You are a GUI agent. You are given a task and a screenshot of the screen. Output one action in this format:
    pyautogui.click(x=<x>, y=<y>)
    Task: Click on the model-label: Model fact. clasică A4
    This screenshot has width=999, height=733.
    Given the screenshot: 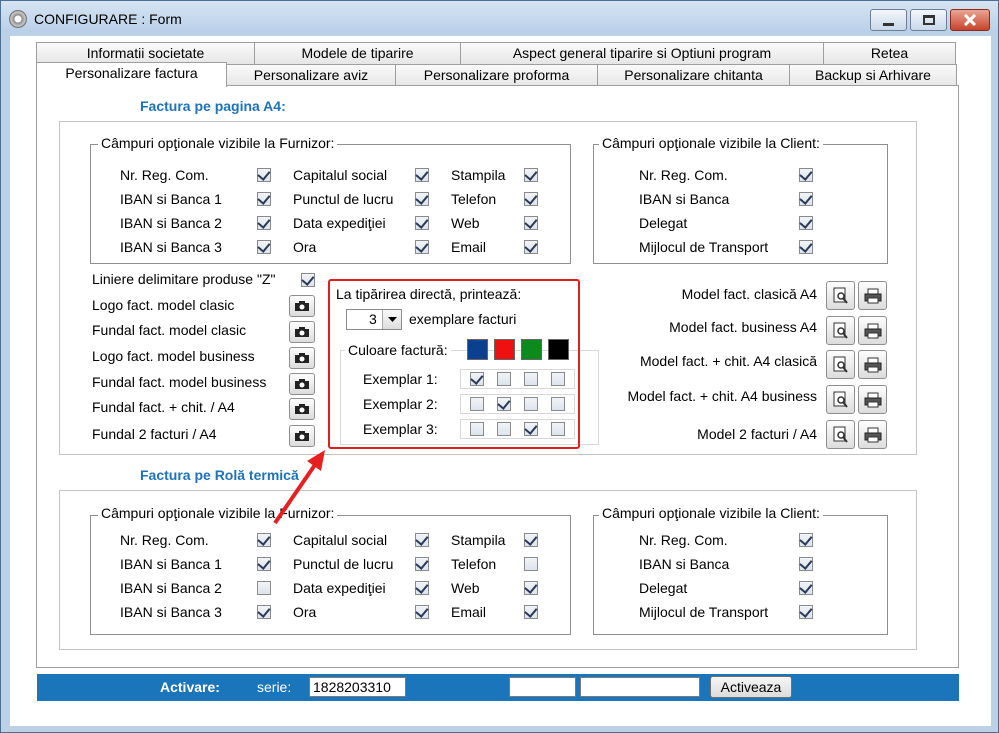 What is the action you would take?
    pyautogui.click(x=749, y=294)
    